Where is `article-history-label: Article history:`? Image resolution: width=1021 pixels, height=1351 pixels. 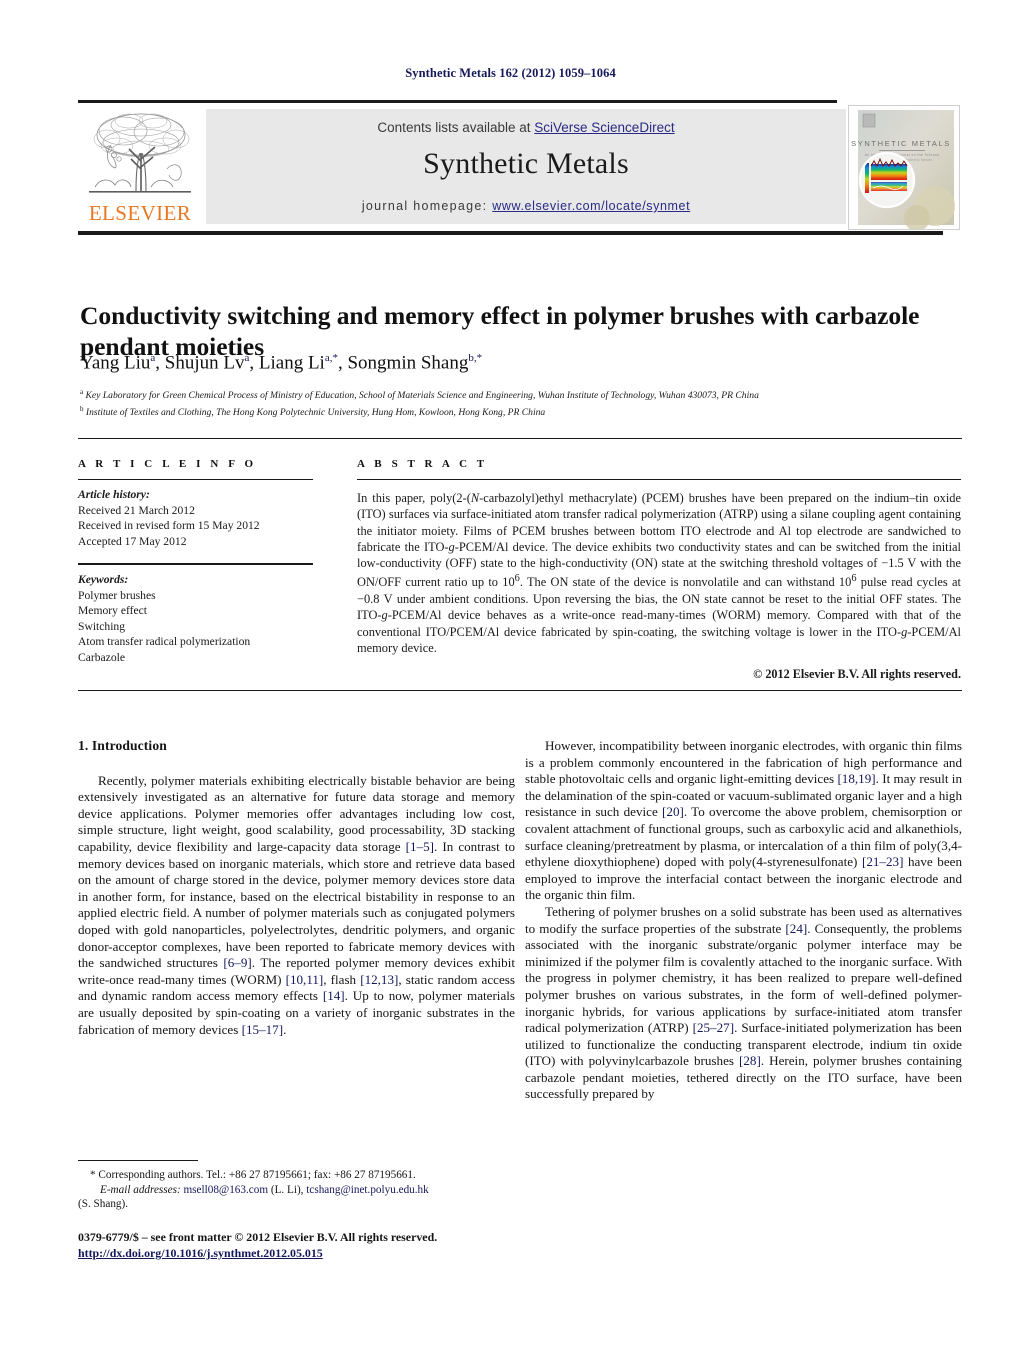 article-history-label: Article history: is located at coordinates (114, 494).